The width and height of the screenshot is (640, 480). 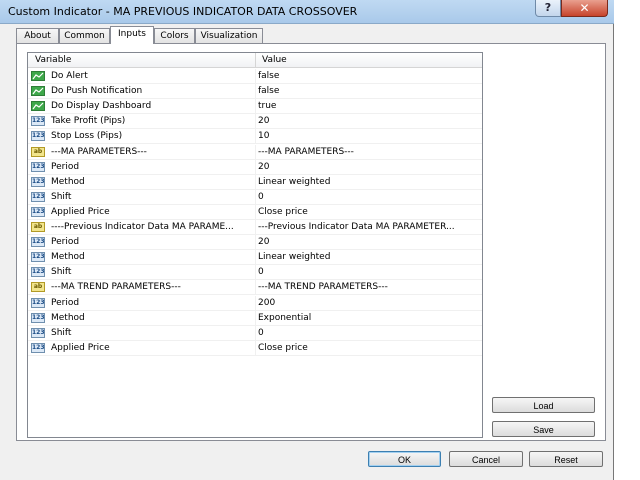 What do you see at coordinates (88, 121) in the screenshot?
I see `variable-cell: Take Profit (Pips)` at bounding box center [88, 121].